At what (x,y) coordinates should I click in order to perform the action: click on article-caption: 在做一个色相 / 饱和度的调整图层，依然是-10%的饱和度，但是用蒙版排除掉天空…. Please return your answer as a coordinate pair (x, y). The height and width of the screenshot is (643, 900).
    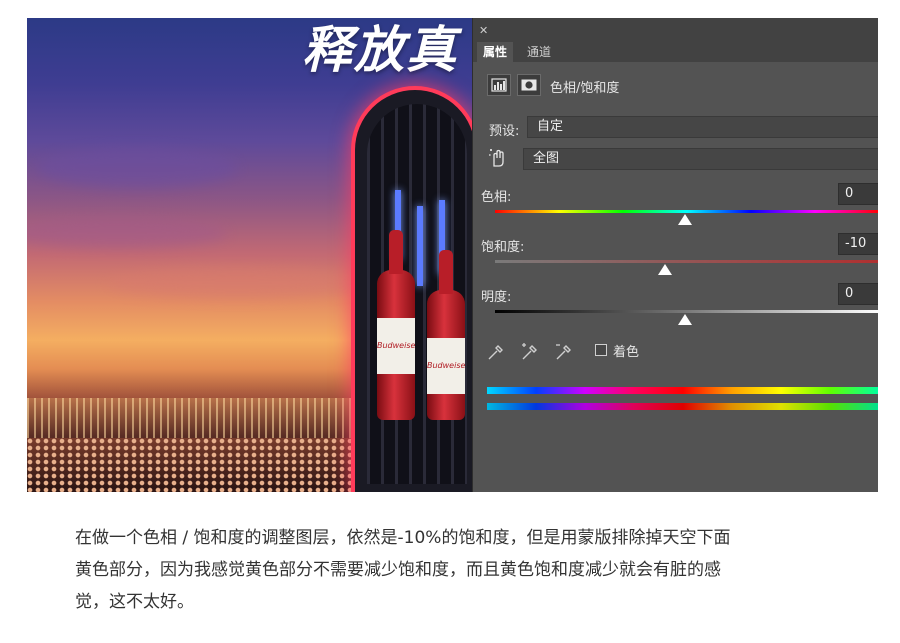
    Looking at the image, I should click on (455, 570).